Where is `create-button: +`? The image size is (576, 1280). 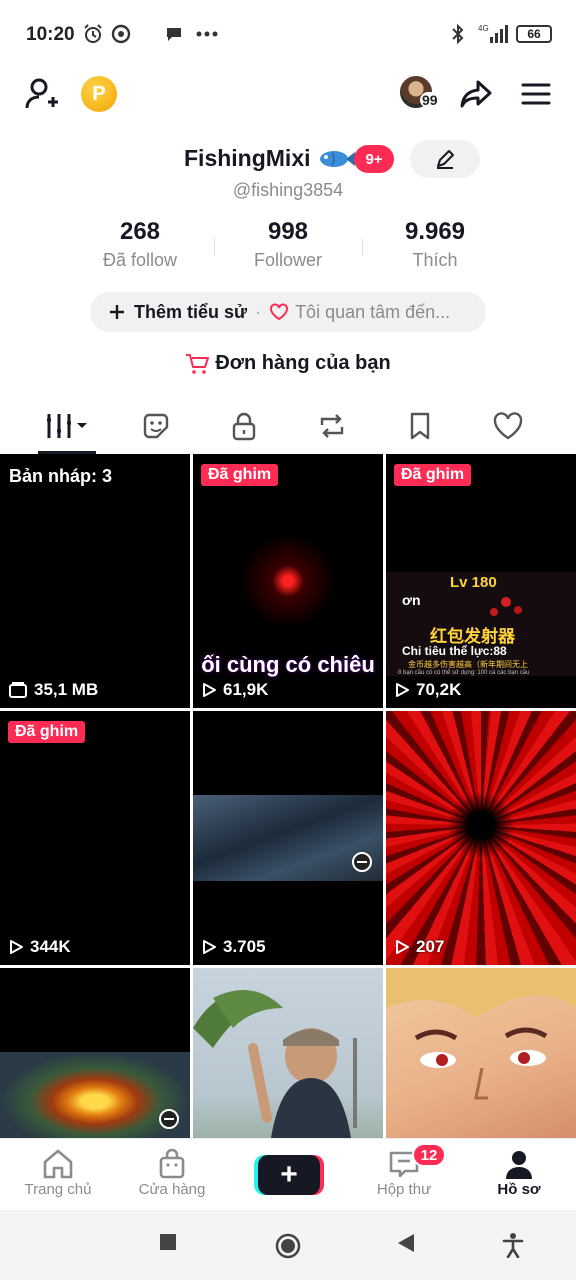 create-button: + is located at coordinates (289, 1175).